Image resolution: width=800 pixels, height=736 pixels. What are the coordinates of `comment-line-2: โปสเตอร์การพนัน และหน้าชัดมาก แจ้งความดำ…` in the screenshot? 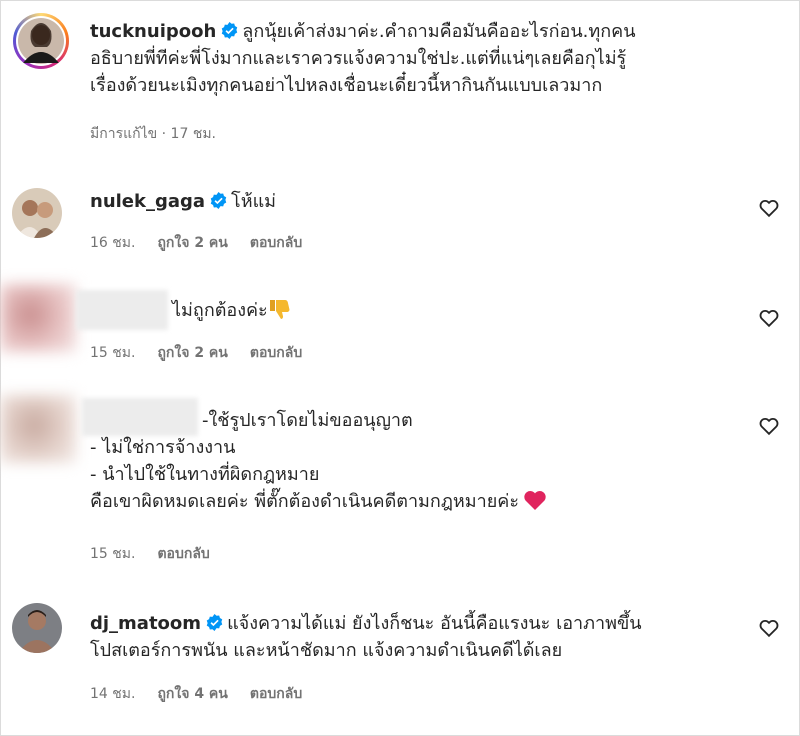 It's located at (326, 650).